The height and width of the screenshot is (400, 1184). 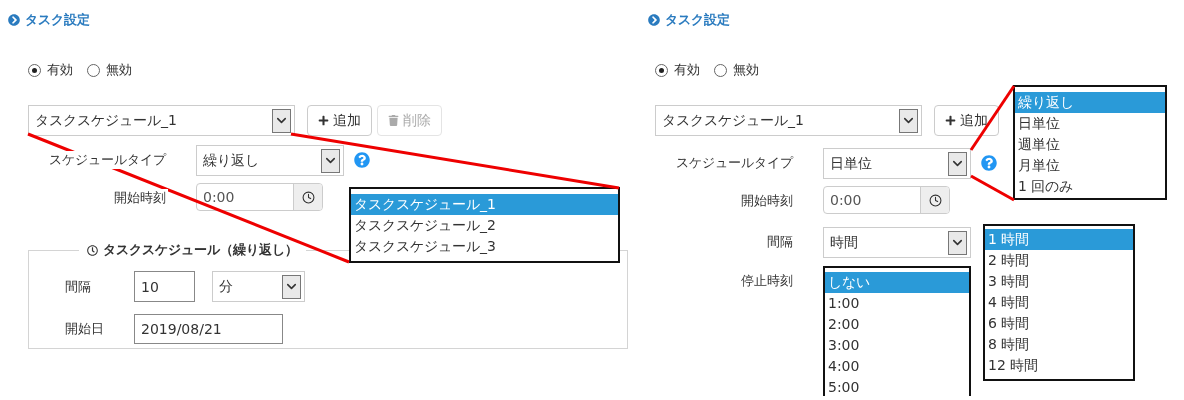 What do you see at coordinates (85, 329) in the screenshot?
I see `field-label: 開始日` at bounding box center [85, 329].